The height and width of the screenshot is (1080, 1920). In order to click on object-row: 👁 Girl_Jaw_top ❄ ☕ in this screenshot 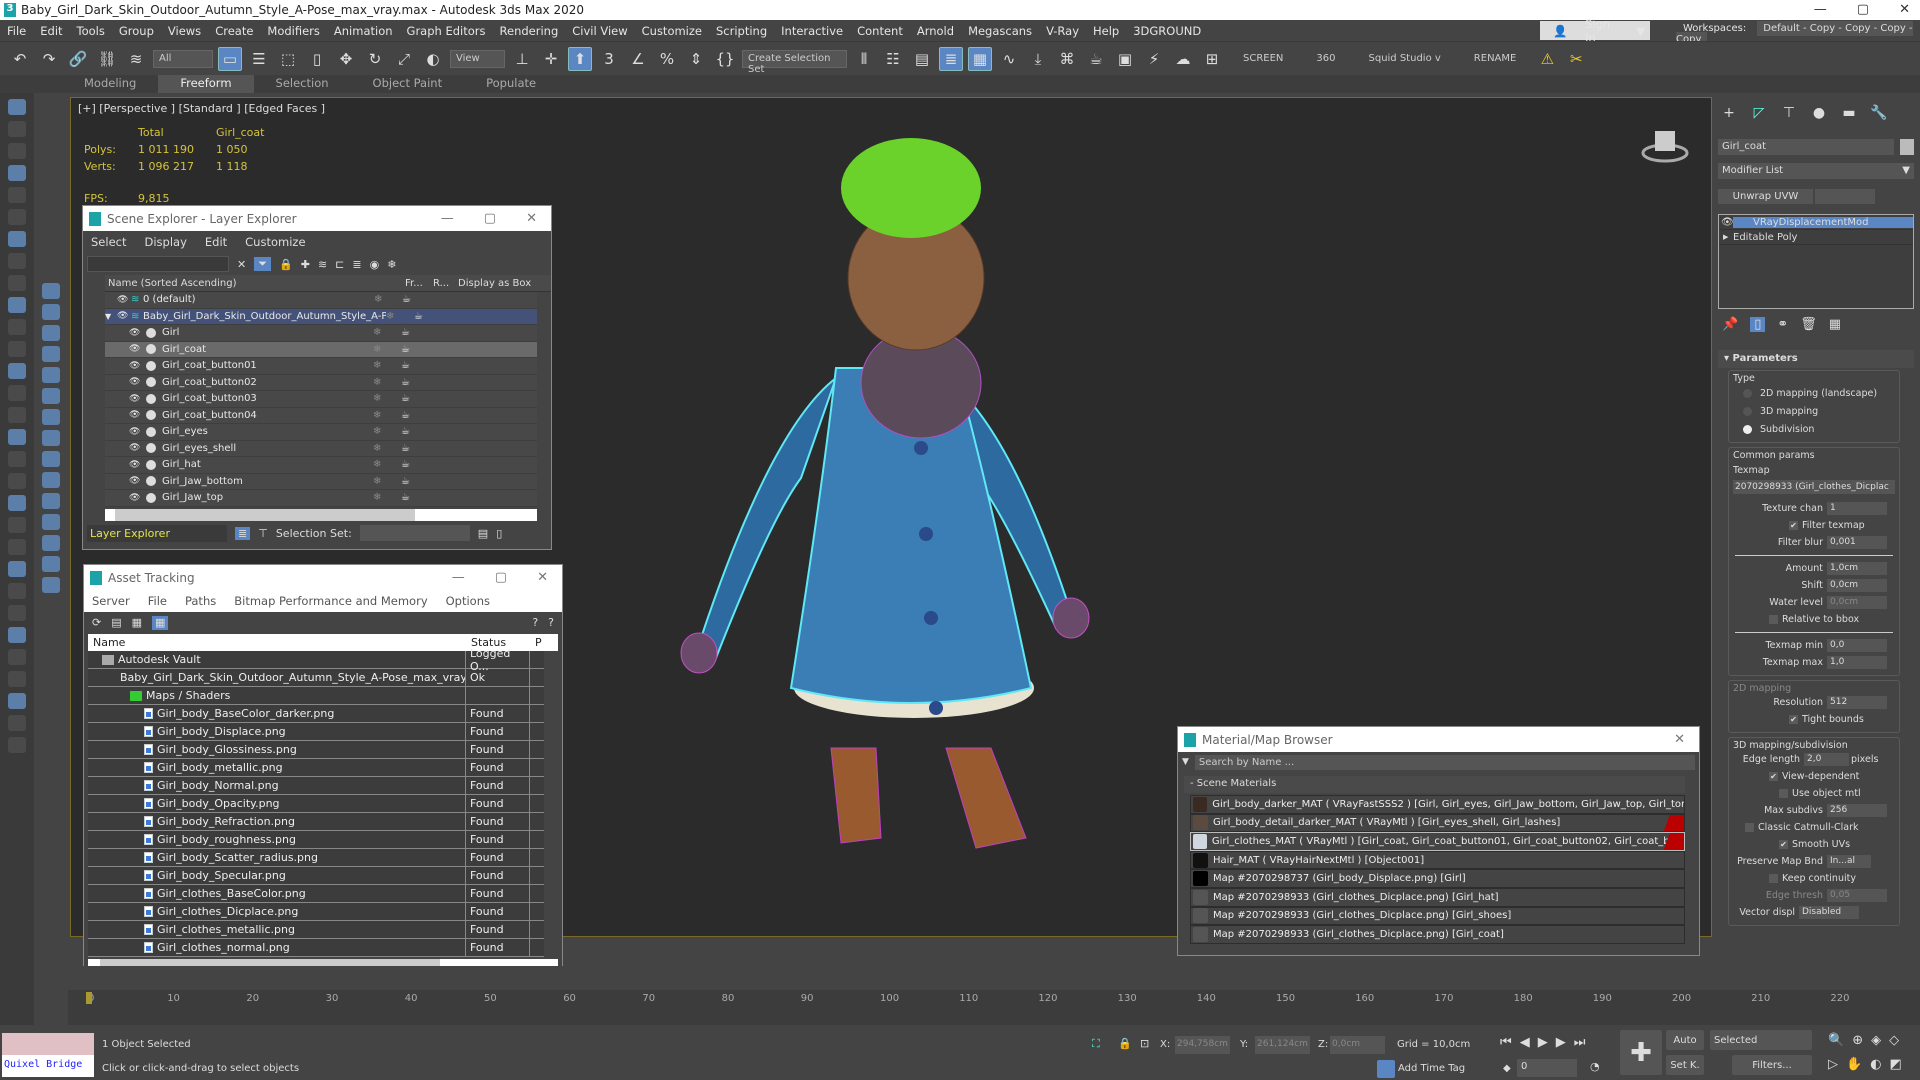, I will do `click(321, 498)`.